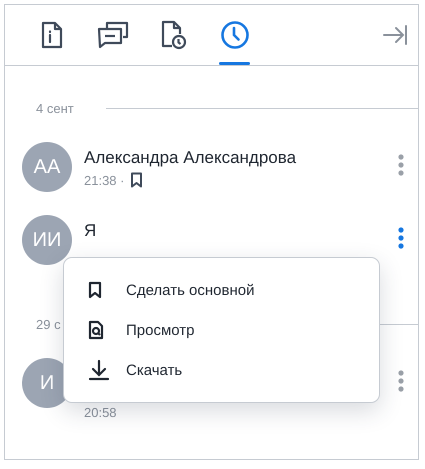 The width and height of the screenshot is (425, 469). What do you see at coordinates (47, 240) in the screenshot?
I see `avatar: ИИ` at bounding box center [47, 240].